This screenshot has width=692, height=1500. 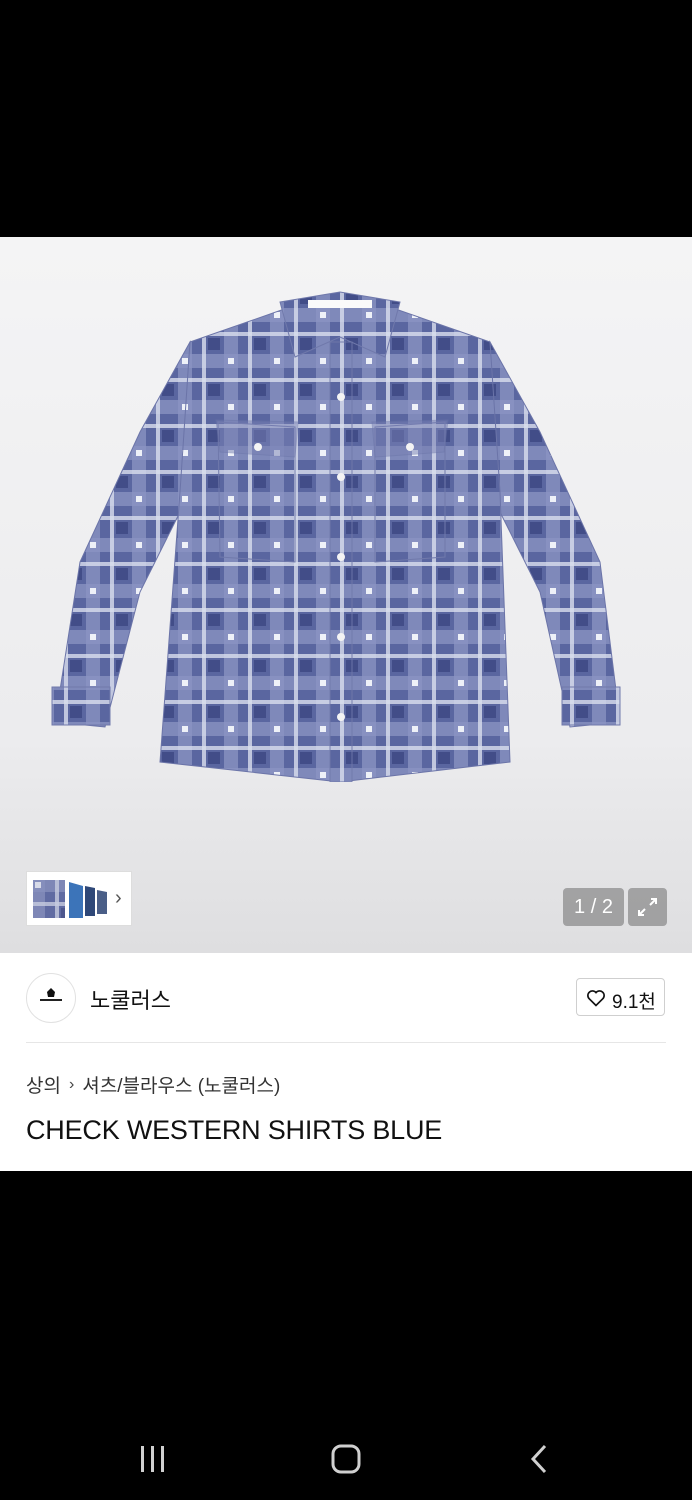 I want to click on system-navigation-bar, so click(x=346, y=1452).